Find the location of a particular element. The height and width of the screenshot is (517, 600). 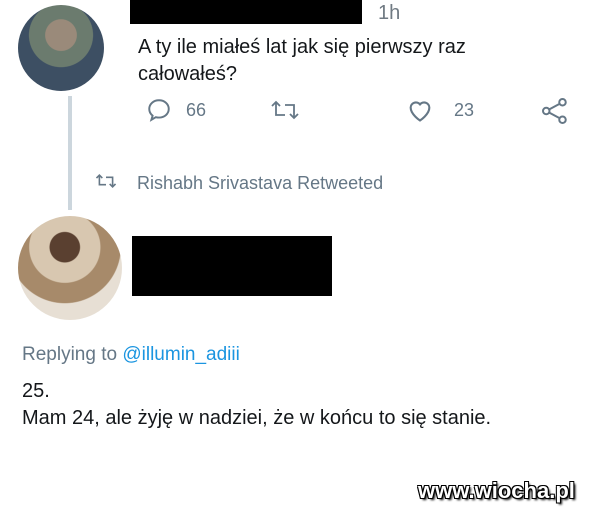

like-count: 23 is located at coordinates (464, 109).